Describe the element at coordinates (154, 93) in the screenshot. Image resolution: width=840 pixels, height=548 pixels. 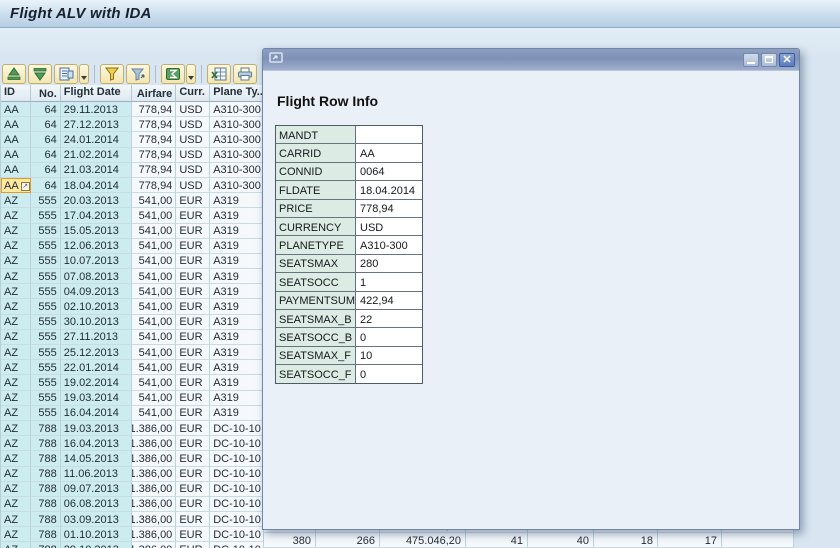
I see `column-header-airfare: Airfare` at that location.